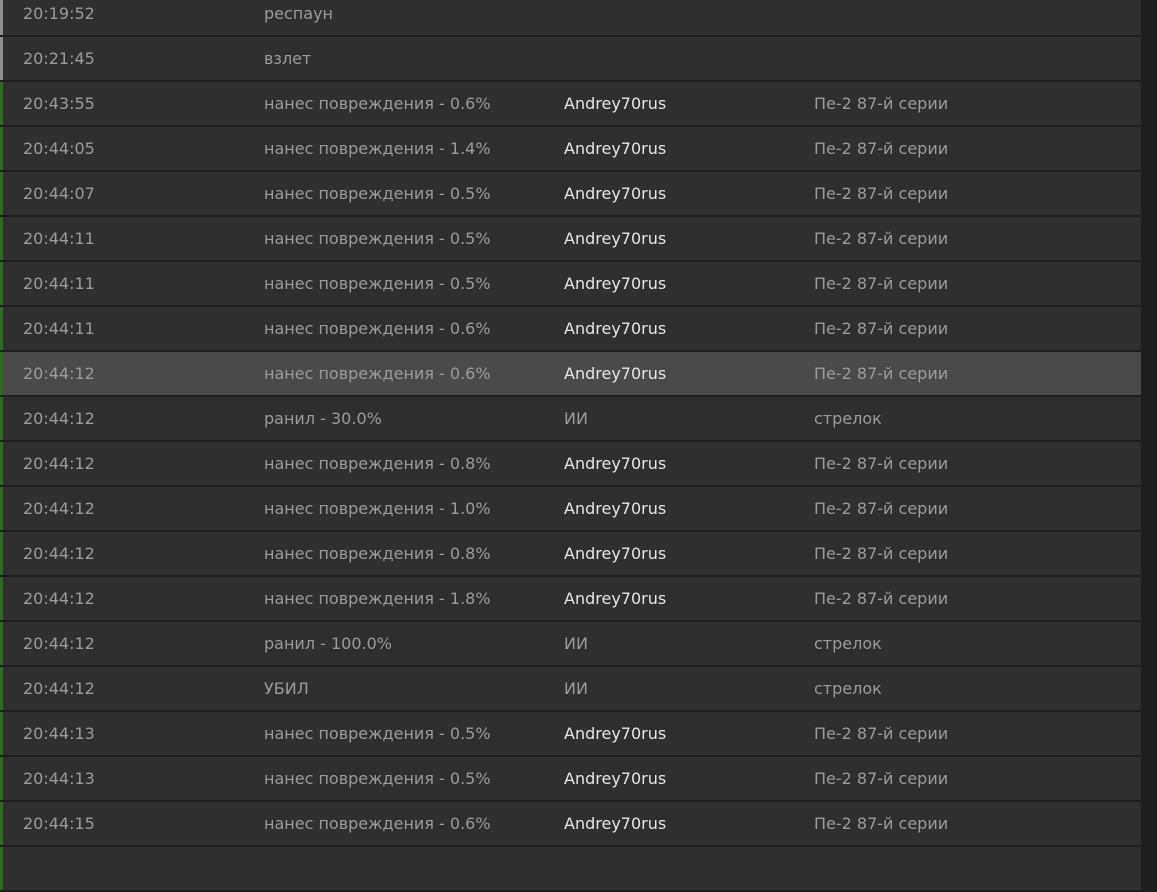 This screenshot has height=892, width=1157. I want to click on row-event: нанес повреждения - 1.0%, so click(377, 508).